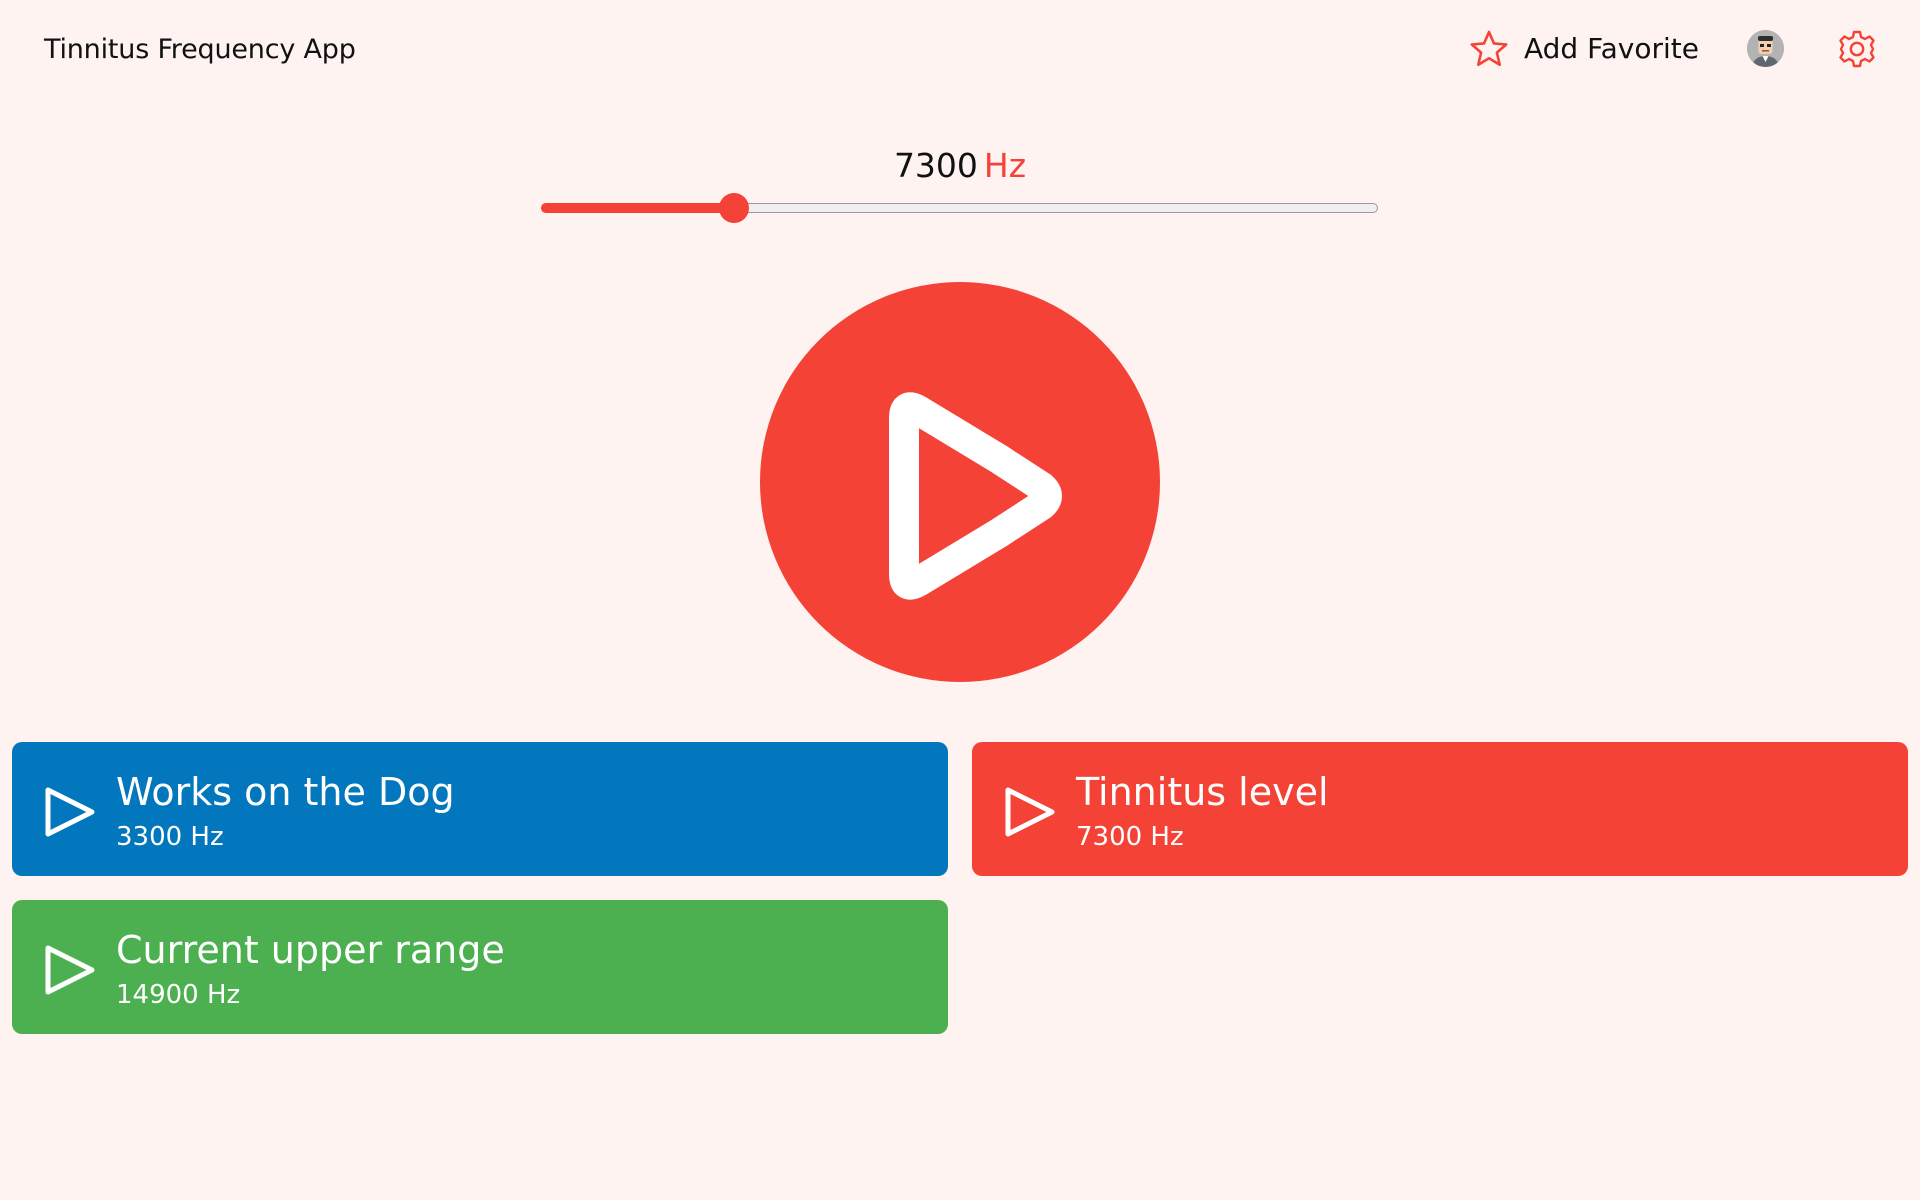 This screenshot has height=1200, width=1920. I want to click on preset-name: Tinnitus level, so click(1202, 792).